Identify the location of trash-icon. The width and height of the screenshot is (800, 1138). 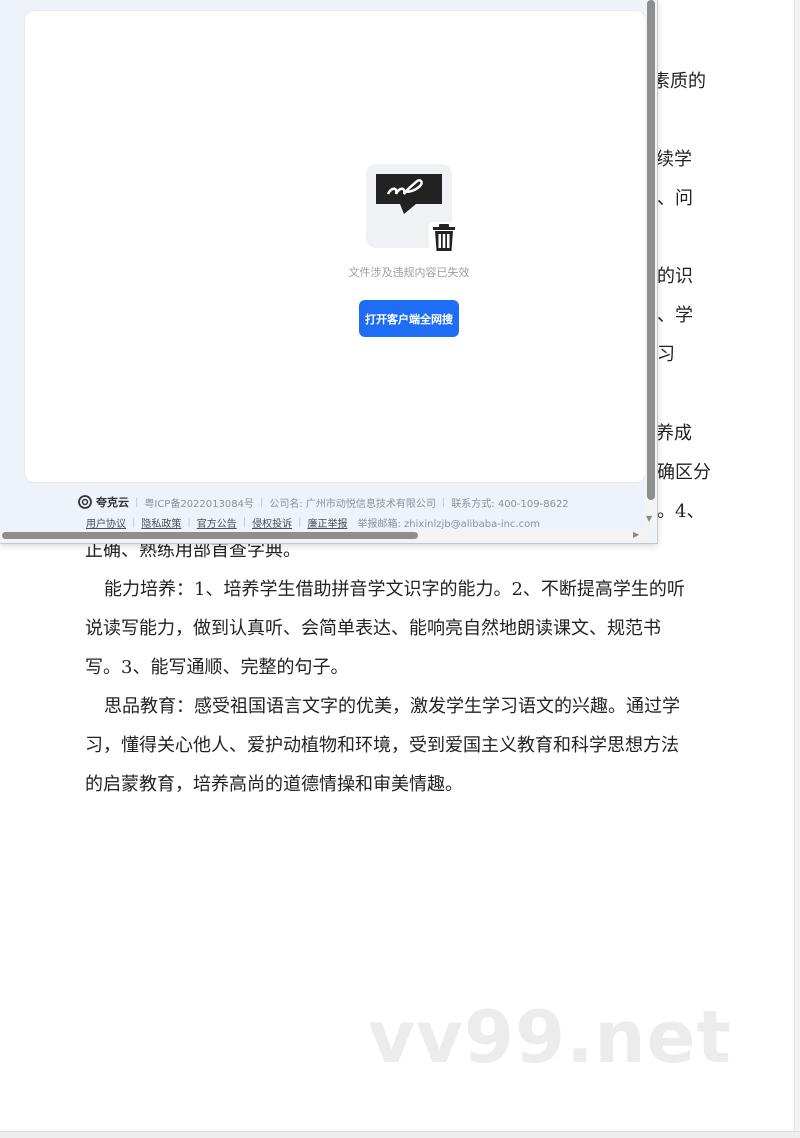
(444, 237).